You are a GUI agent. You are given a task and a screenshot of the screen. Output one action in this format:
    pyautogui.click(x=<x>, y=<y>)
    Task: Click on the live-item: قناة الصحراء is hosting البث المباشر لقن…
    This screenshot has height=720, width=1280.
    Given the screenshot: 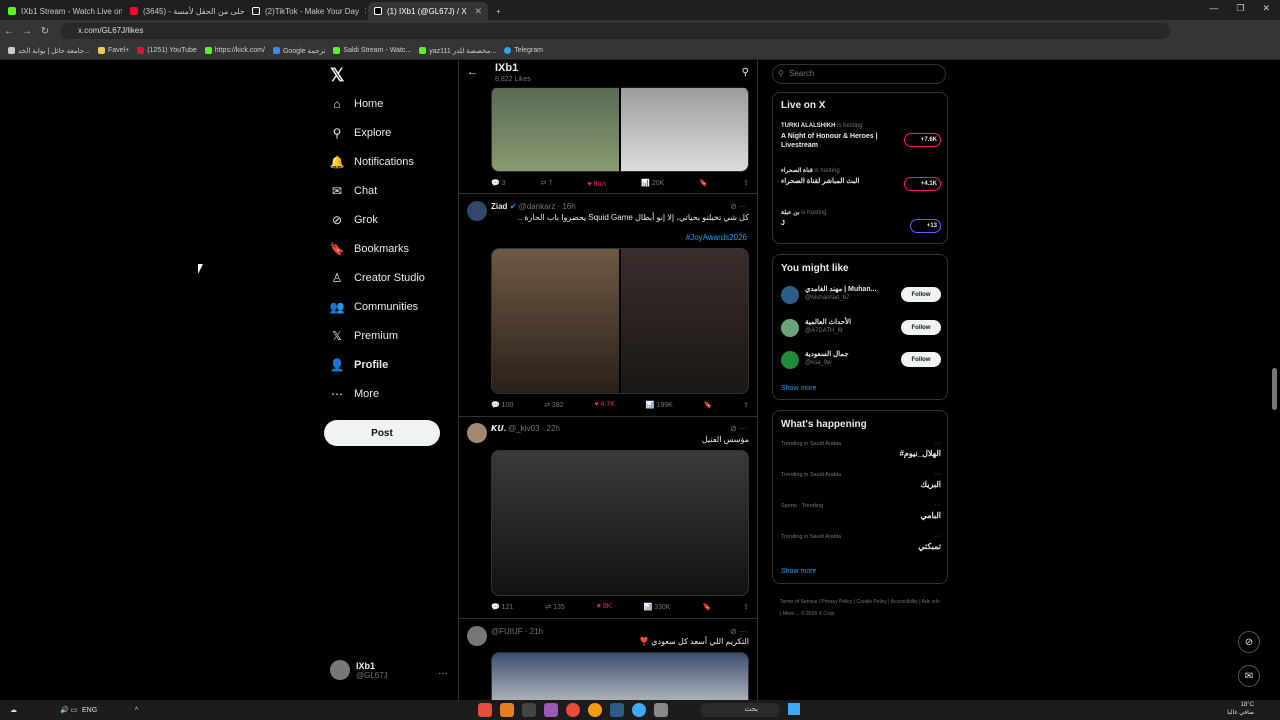 What is the action you would take?
    pyautogui.click(x=861, y=179)
    